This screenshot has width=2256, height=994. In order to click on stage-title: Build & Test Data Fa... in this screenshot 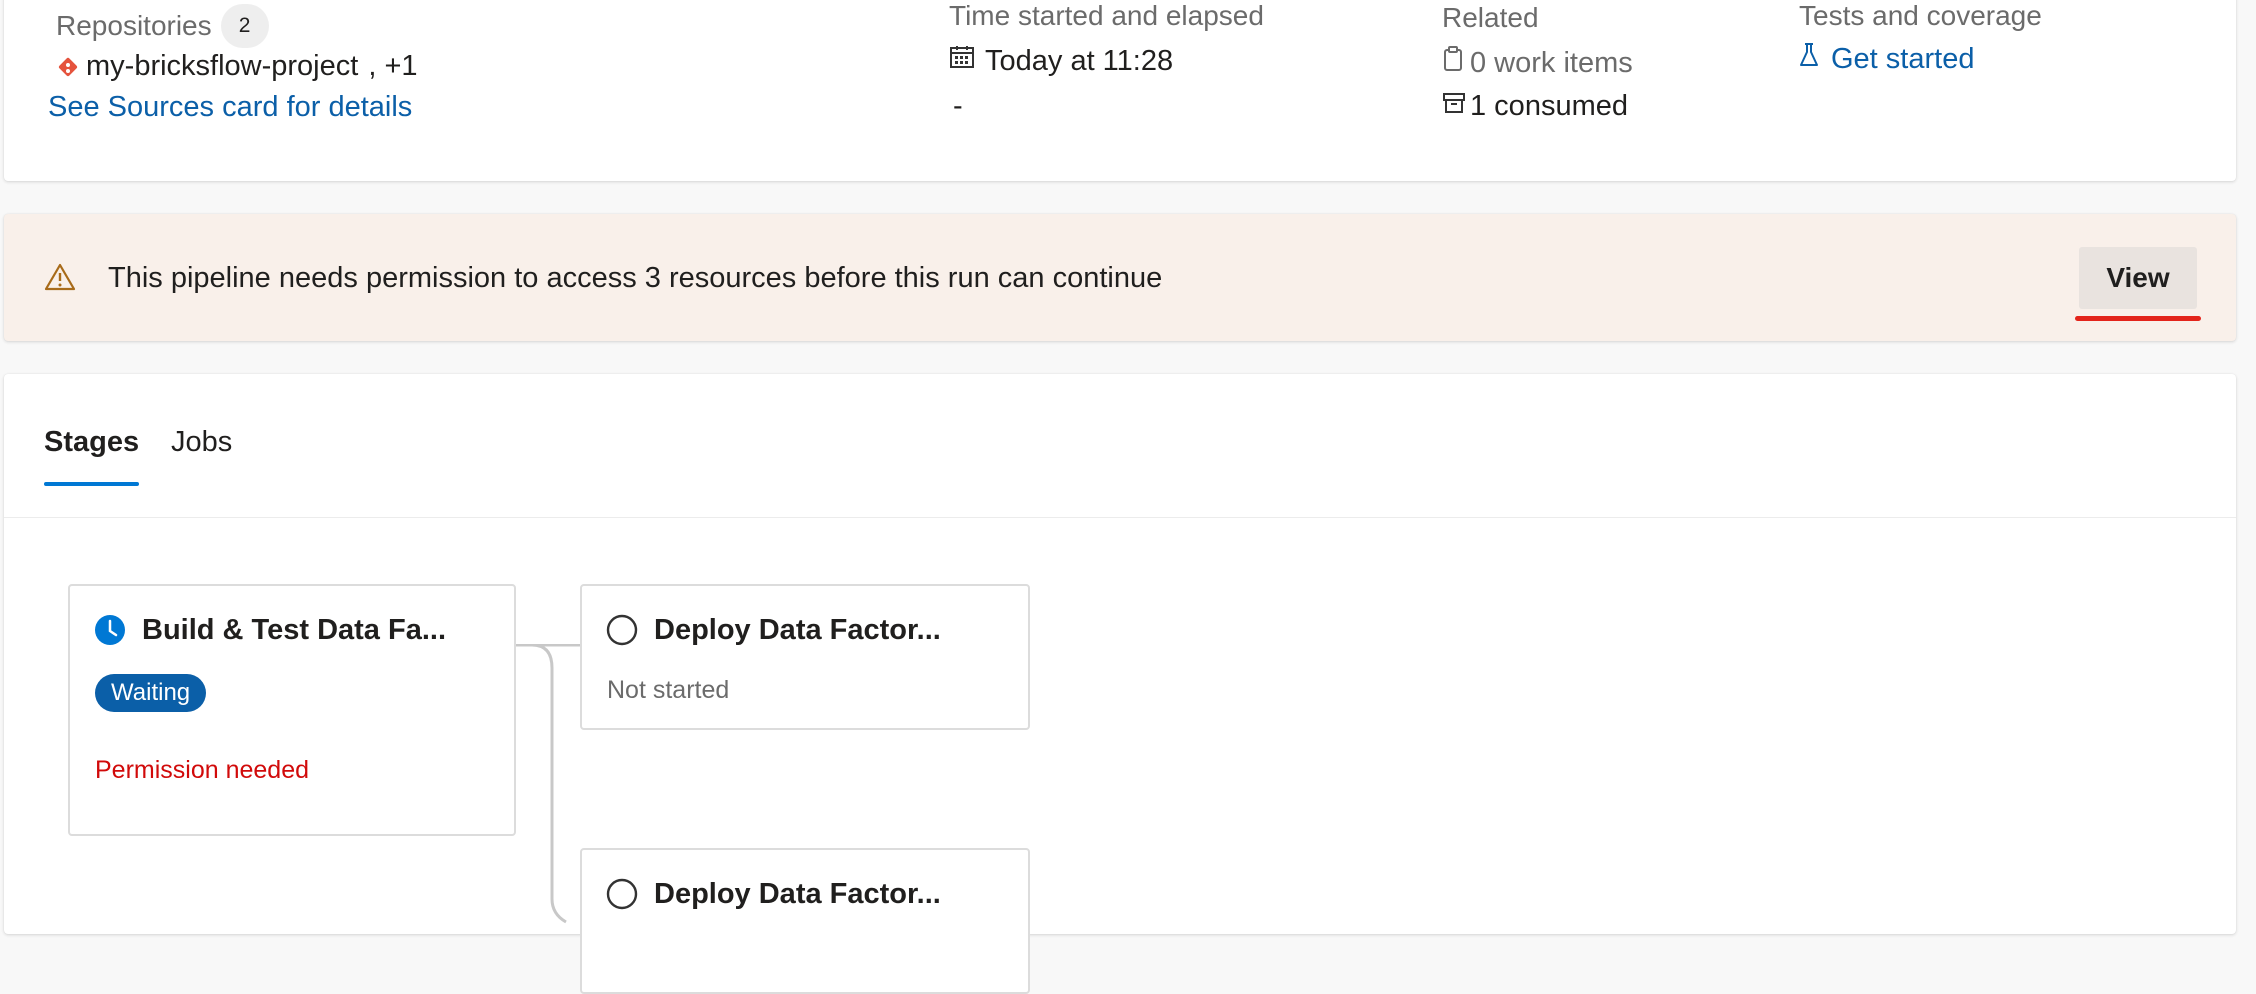, I will do `click(294, 630)`.